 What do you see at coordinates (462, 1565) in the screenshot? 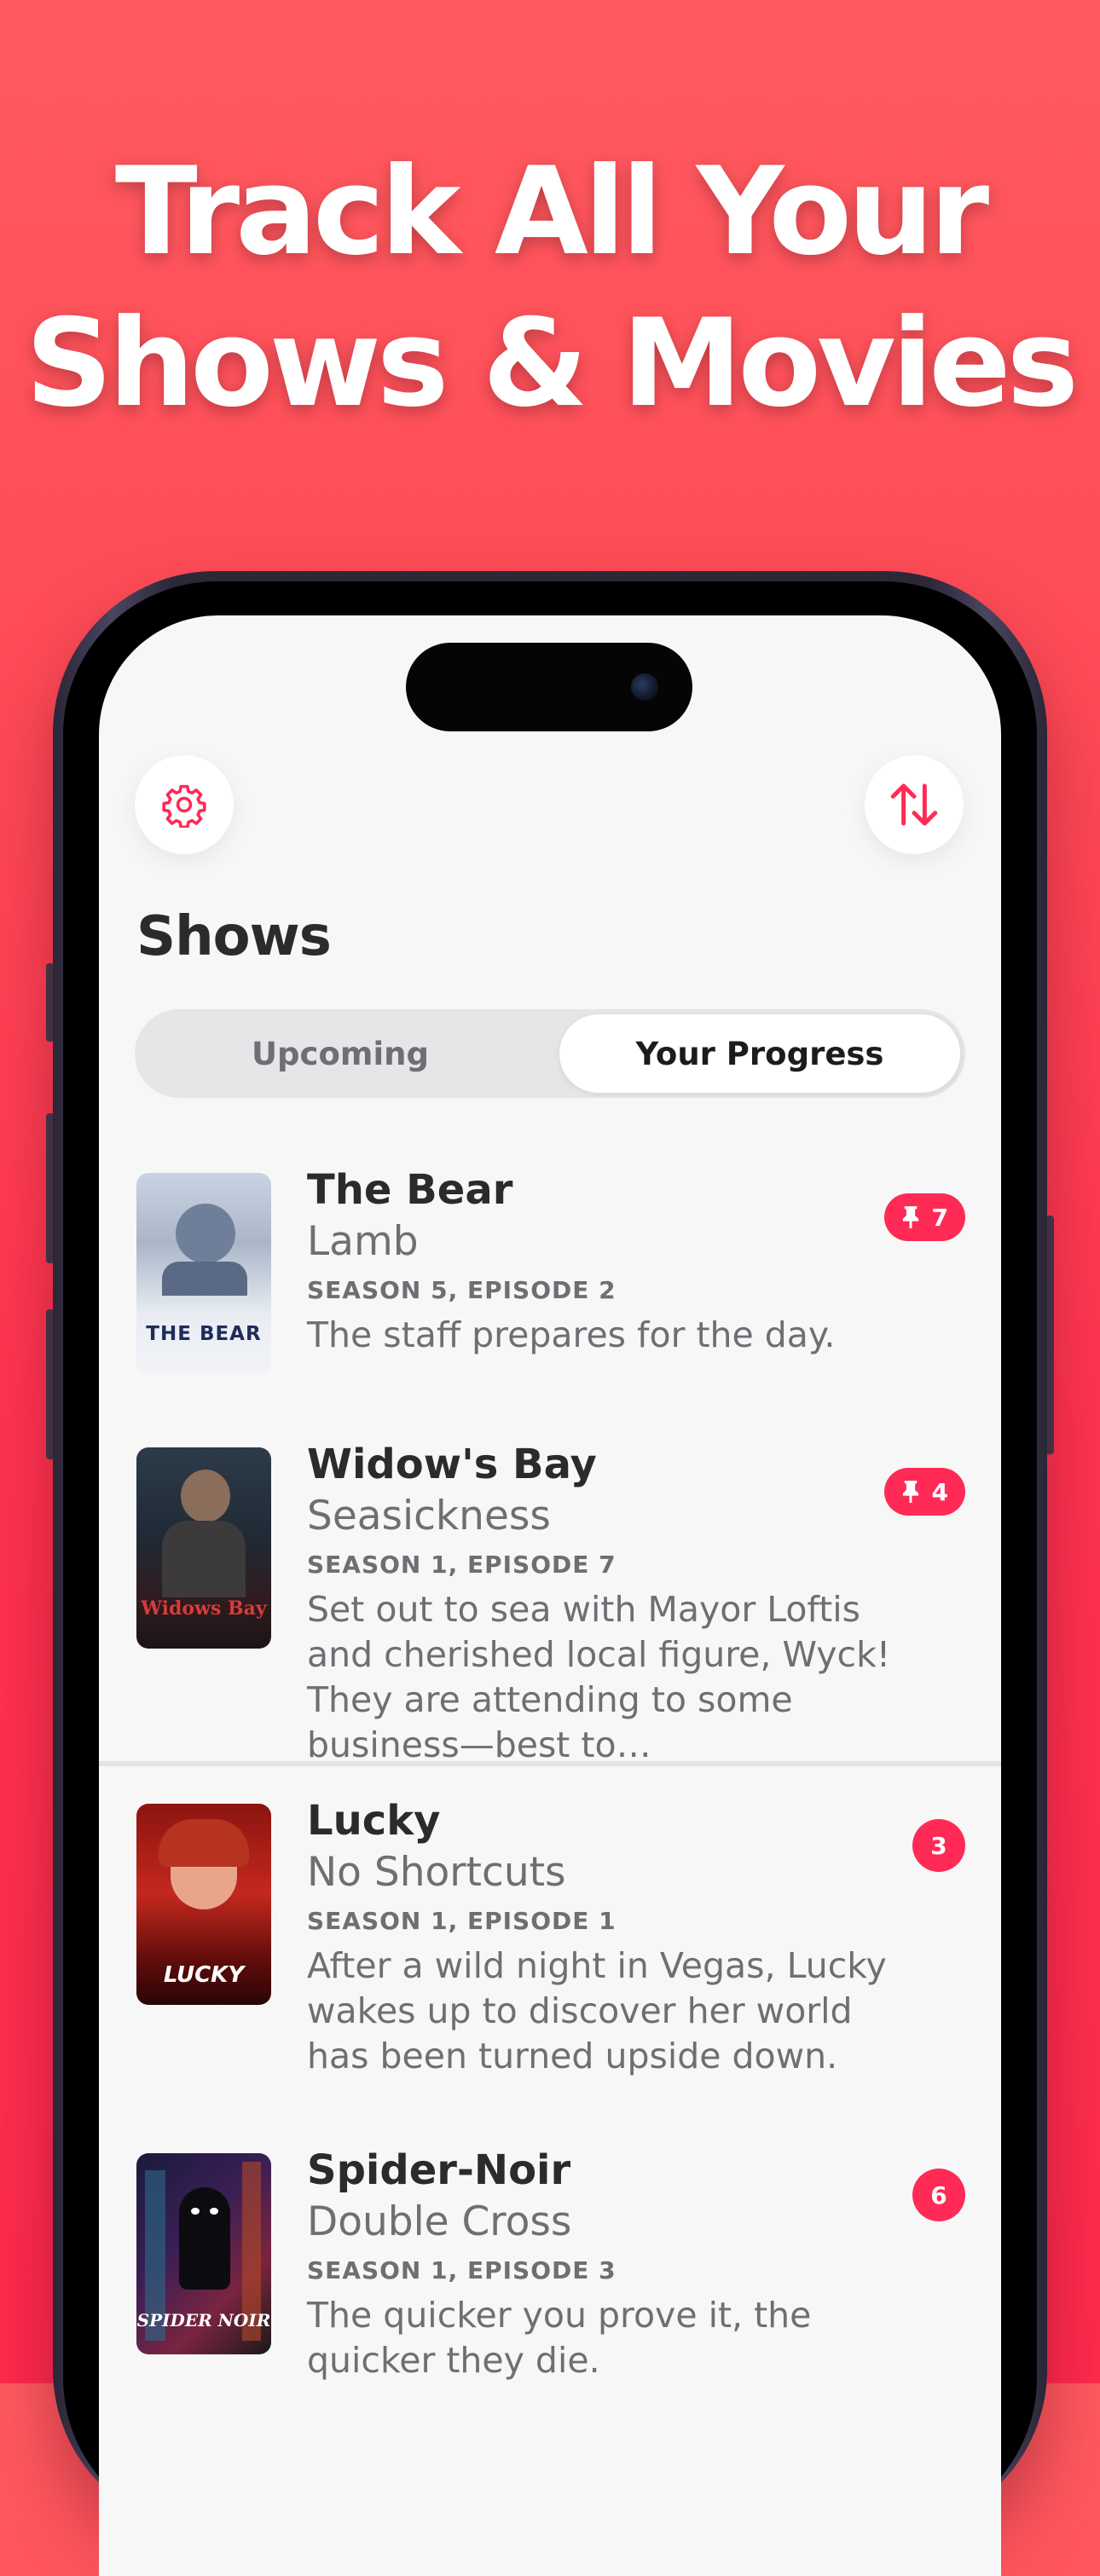
I see `episode-number: SEASON 1, EPISODE 7` at bounding box center [462, 1565].